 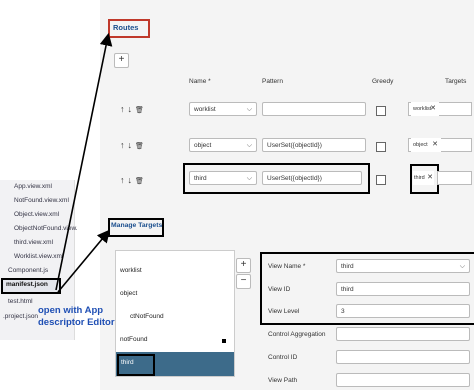 What do you see at coordinates (403, 357) in the screenshot?
I see `control-id-input` at bounding box center [403, 357].